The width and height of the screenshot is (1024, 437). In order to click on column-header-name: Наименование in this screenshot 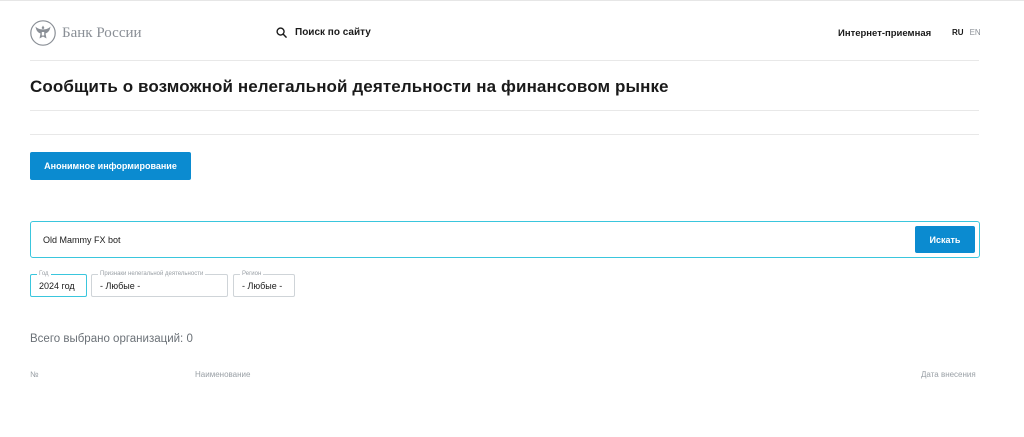, I will do `click(222, 374)`.